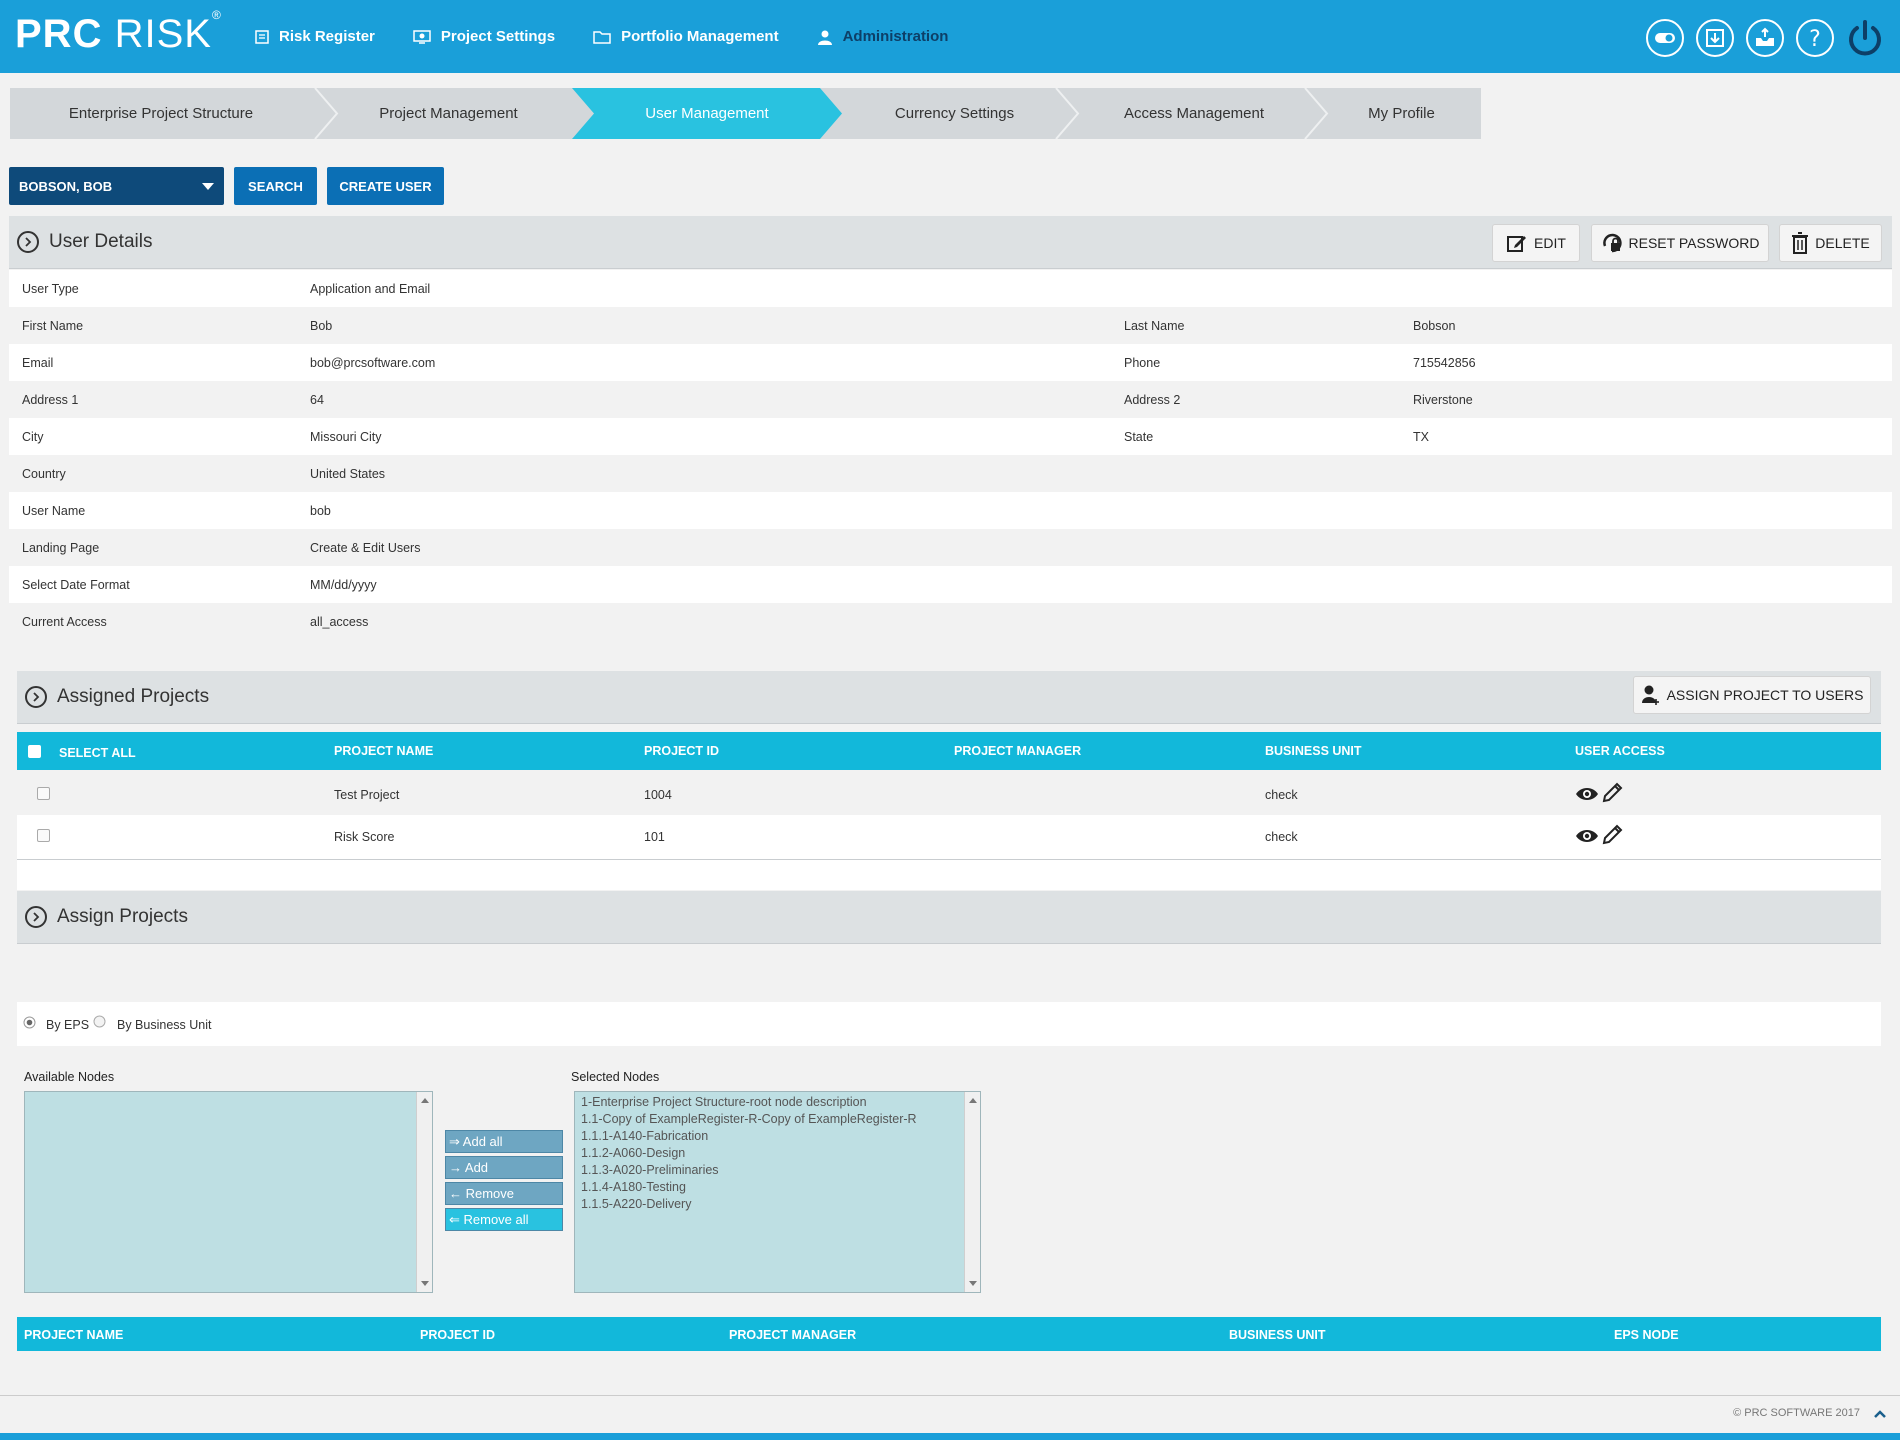  Describe the element at coordinates (777, 1187) in the screenshot. I see `list-item: 1.1.4-A180-Testing` at that location.